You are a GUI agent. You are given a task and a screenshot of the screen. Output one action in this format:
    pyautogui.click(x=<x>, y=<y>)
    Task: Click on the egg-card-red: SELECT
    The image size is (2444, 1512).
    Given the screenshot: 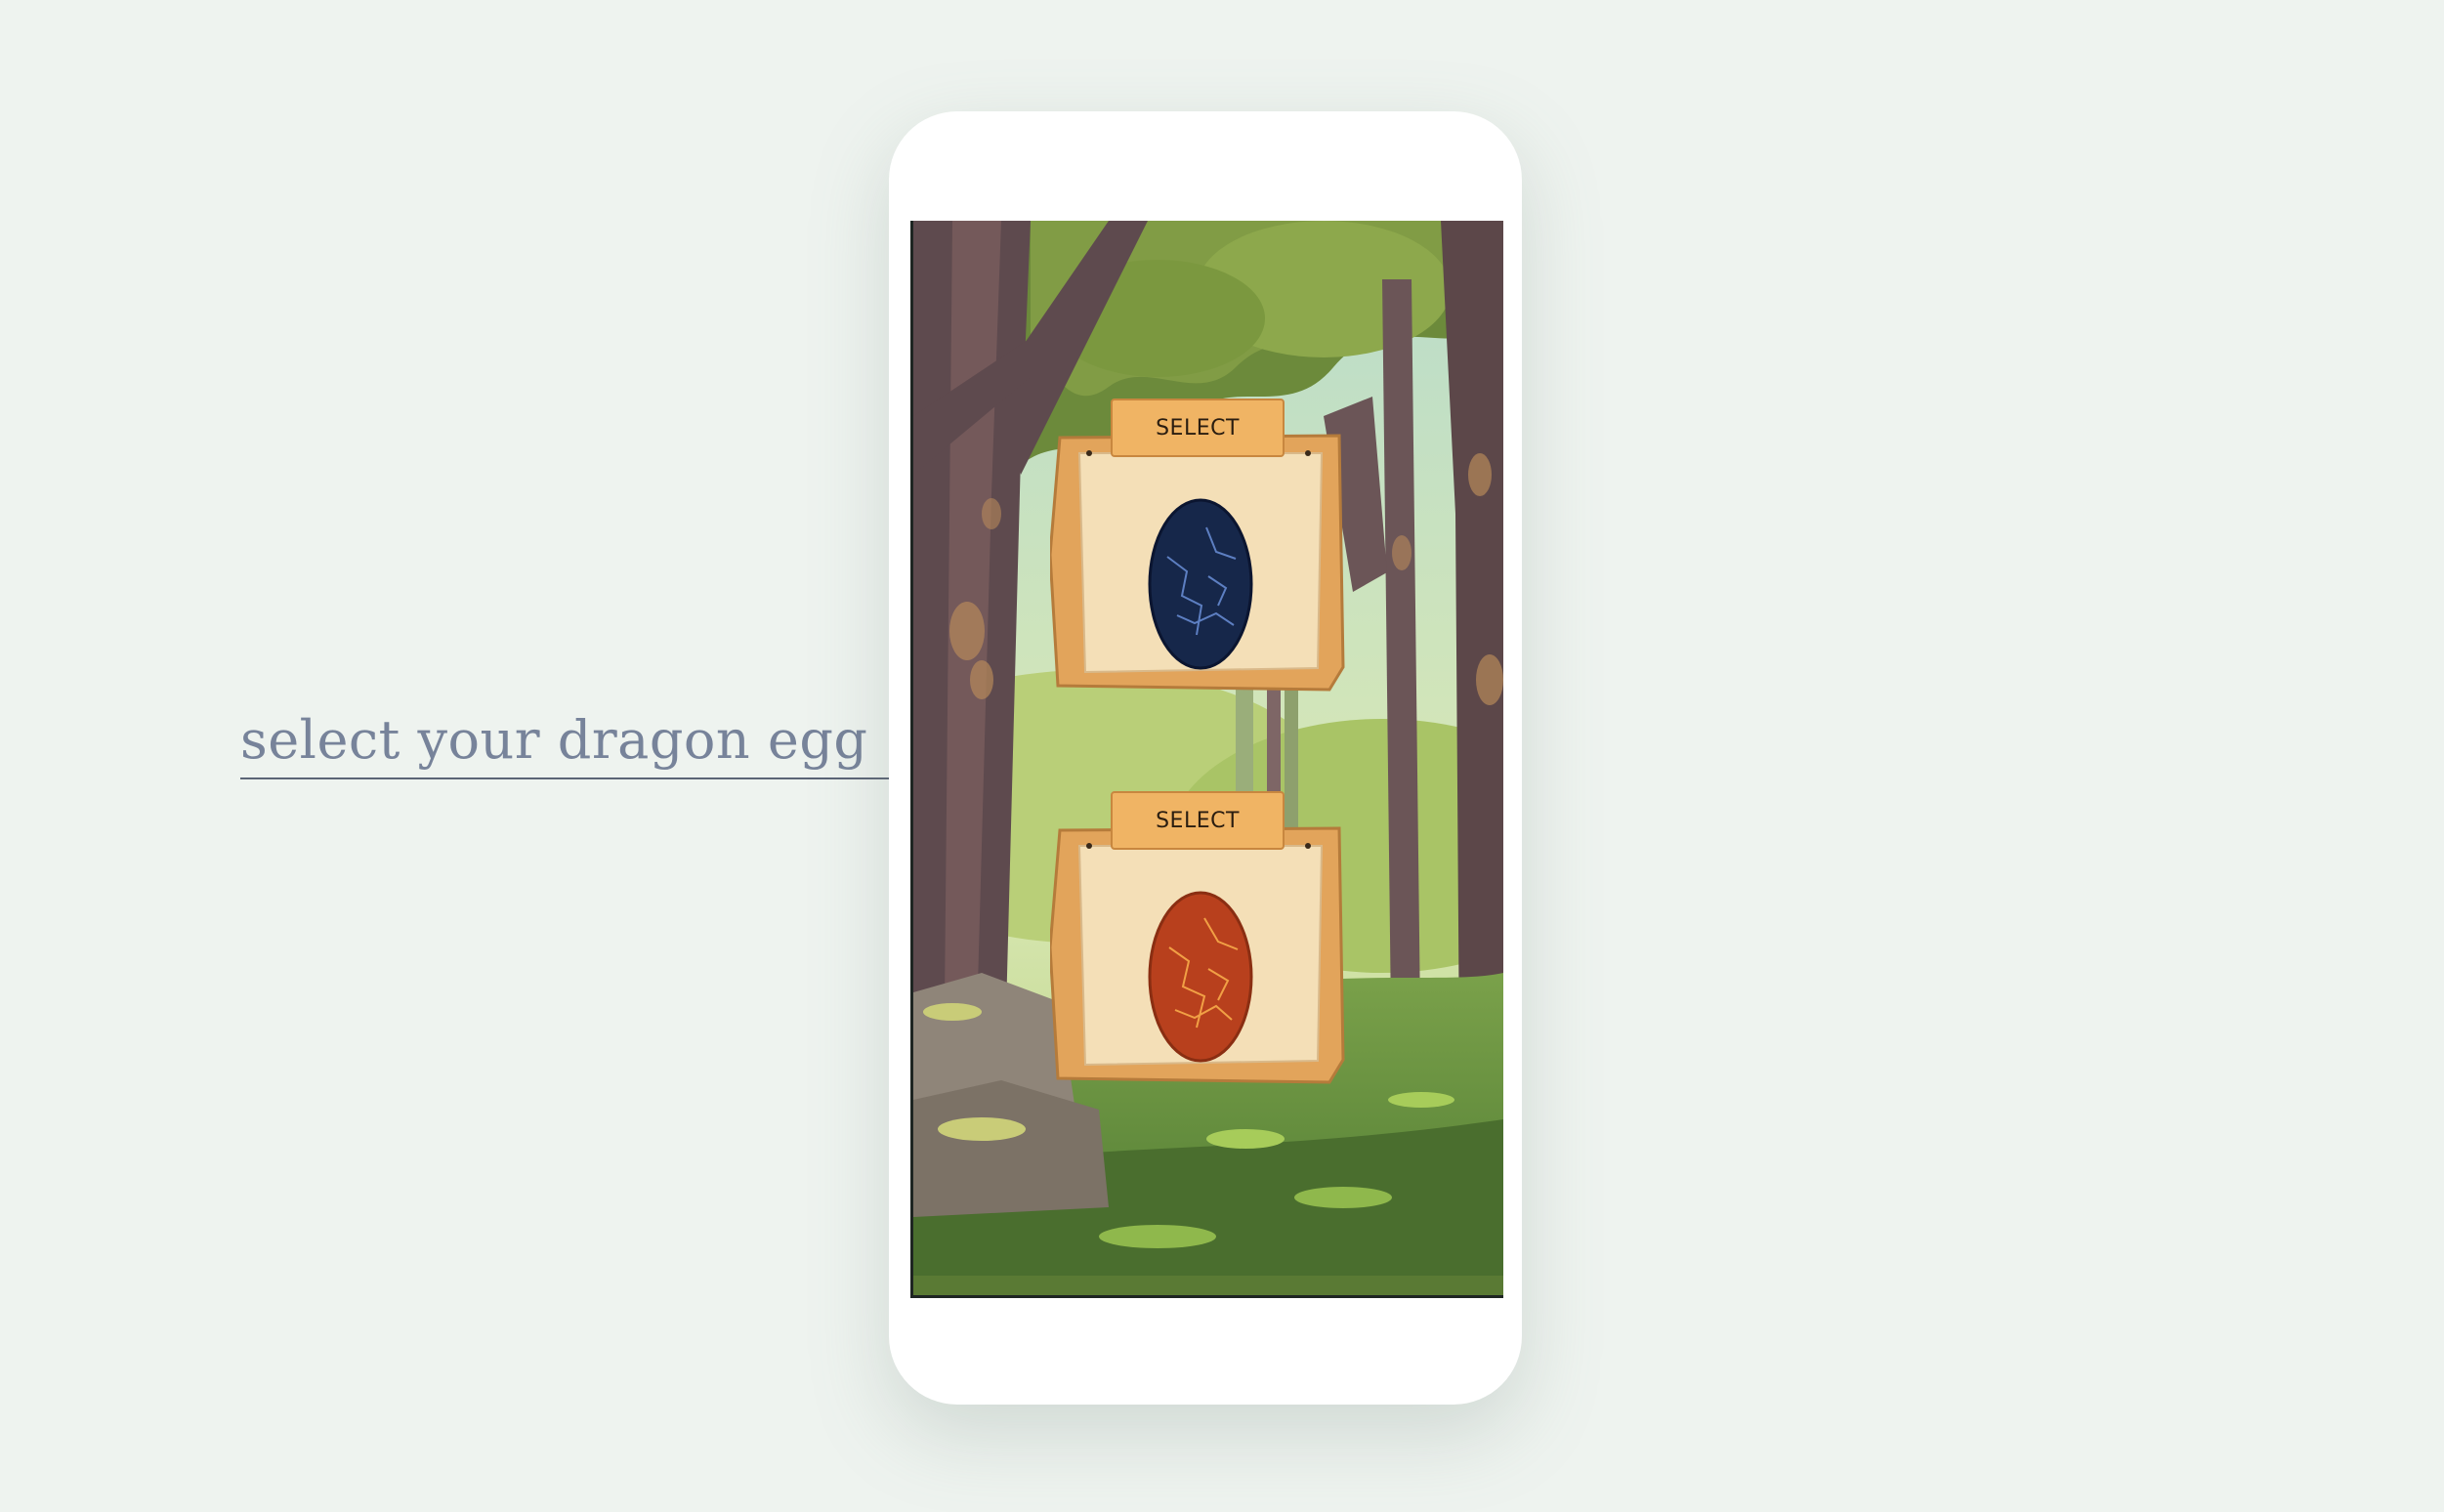 What is the action you would take?
    pyautogui.click(x=1200, y=937)
    